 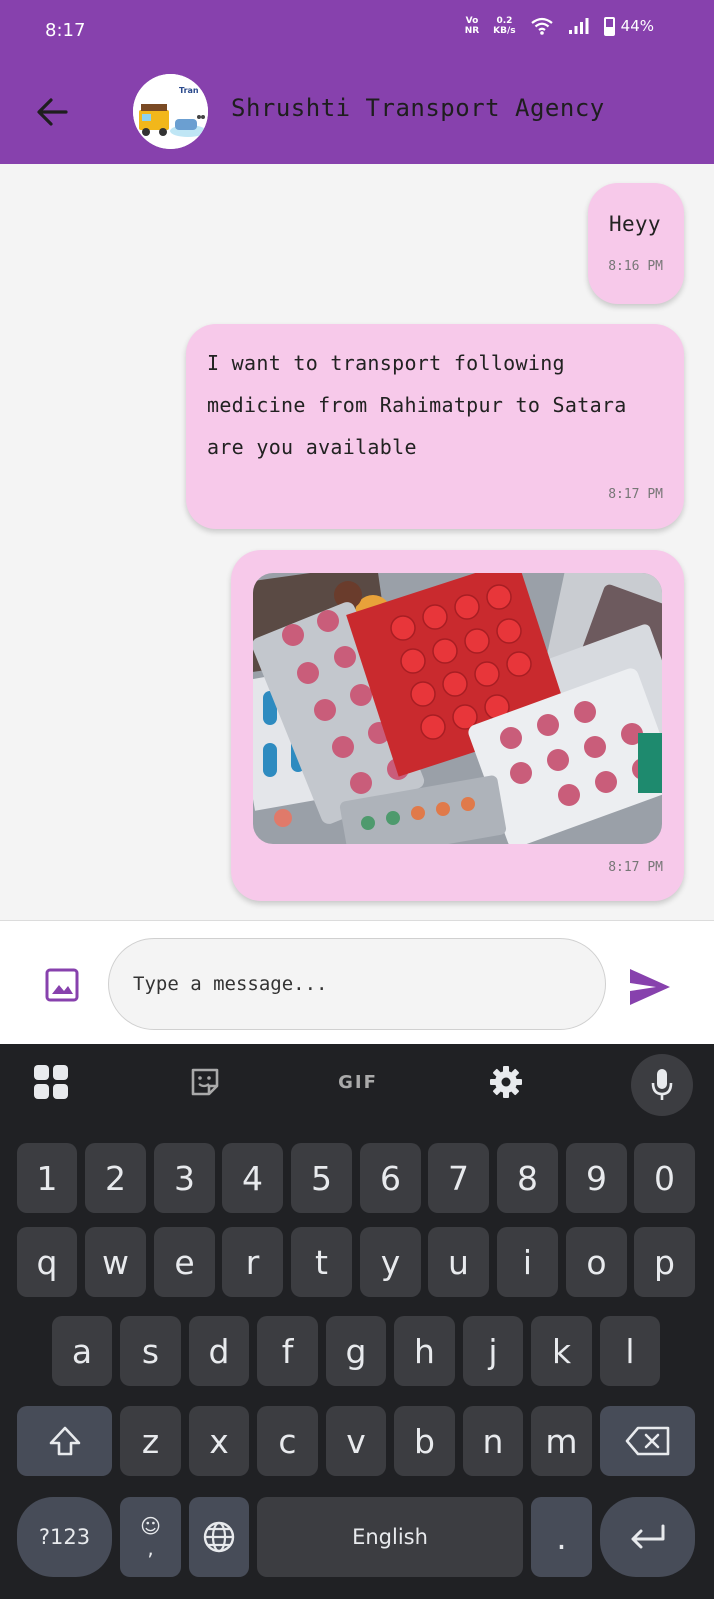 I want to click on key-e: e, so click(x=184, y=1262).